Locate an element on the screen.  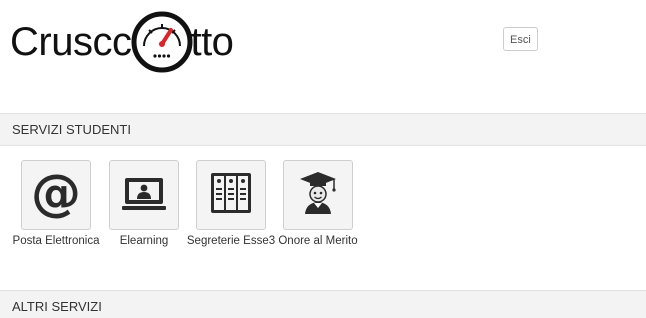
service-tile-posta-elettronica: @ Posta Elettronica is located at coordinates (56, 204).